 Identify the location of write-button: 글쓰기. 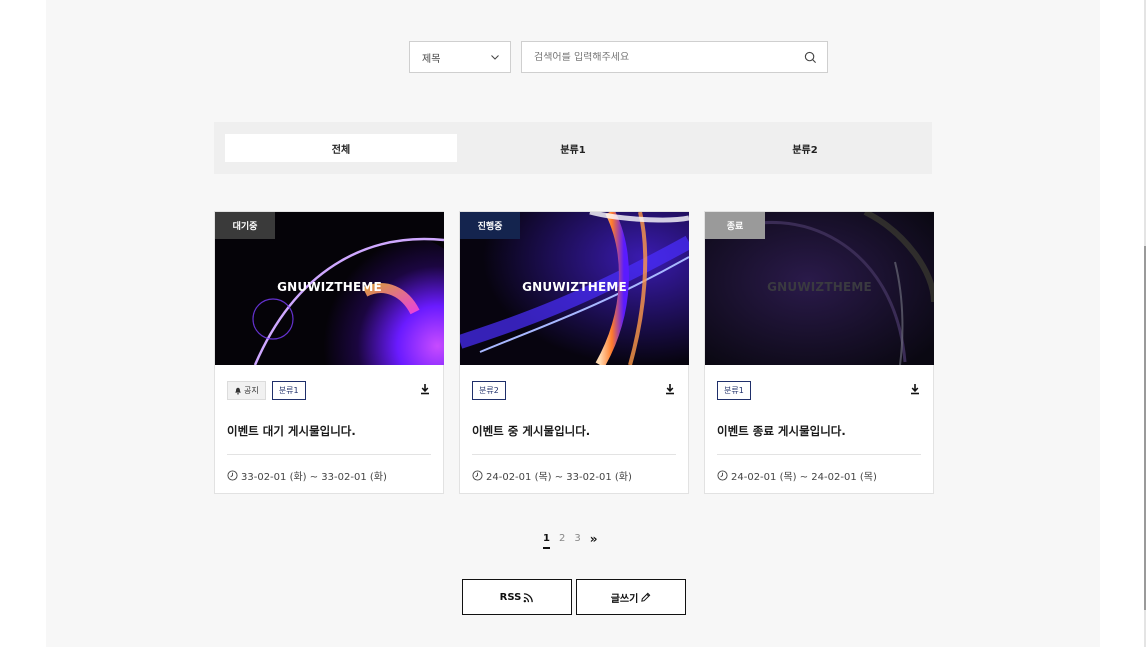
(631, 597).